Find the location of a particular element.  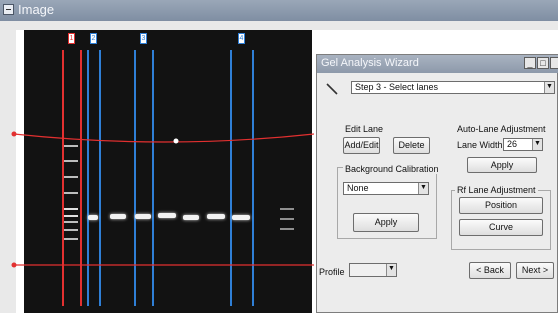

profile-label: Profile is located at coordinates (332, 272).